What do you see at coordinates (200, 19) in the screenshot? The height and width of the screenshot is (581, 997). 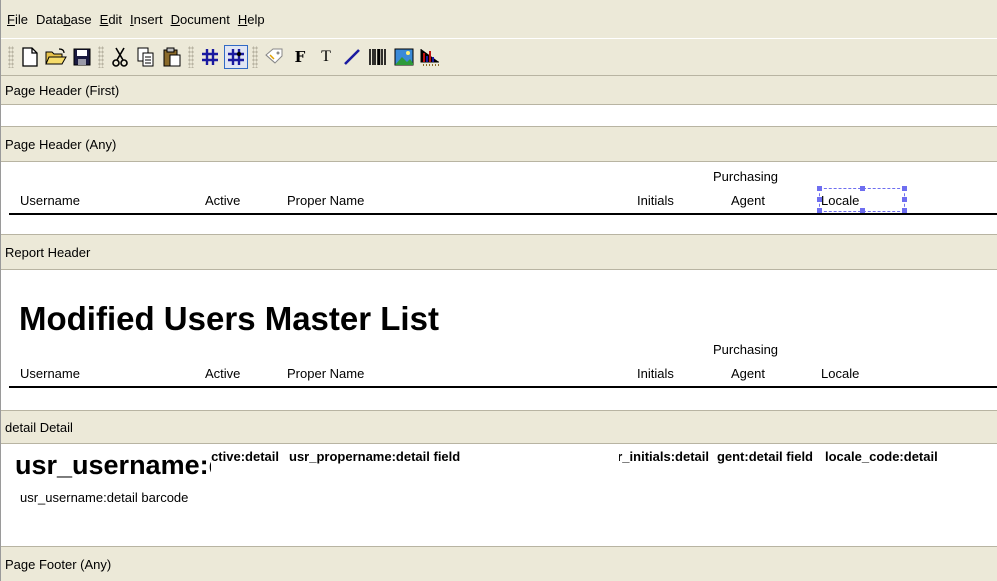 I see `menu-document: Document` at bounding box center [200, 19].